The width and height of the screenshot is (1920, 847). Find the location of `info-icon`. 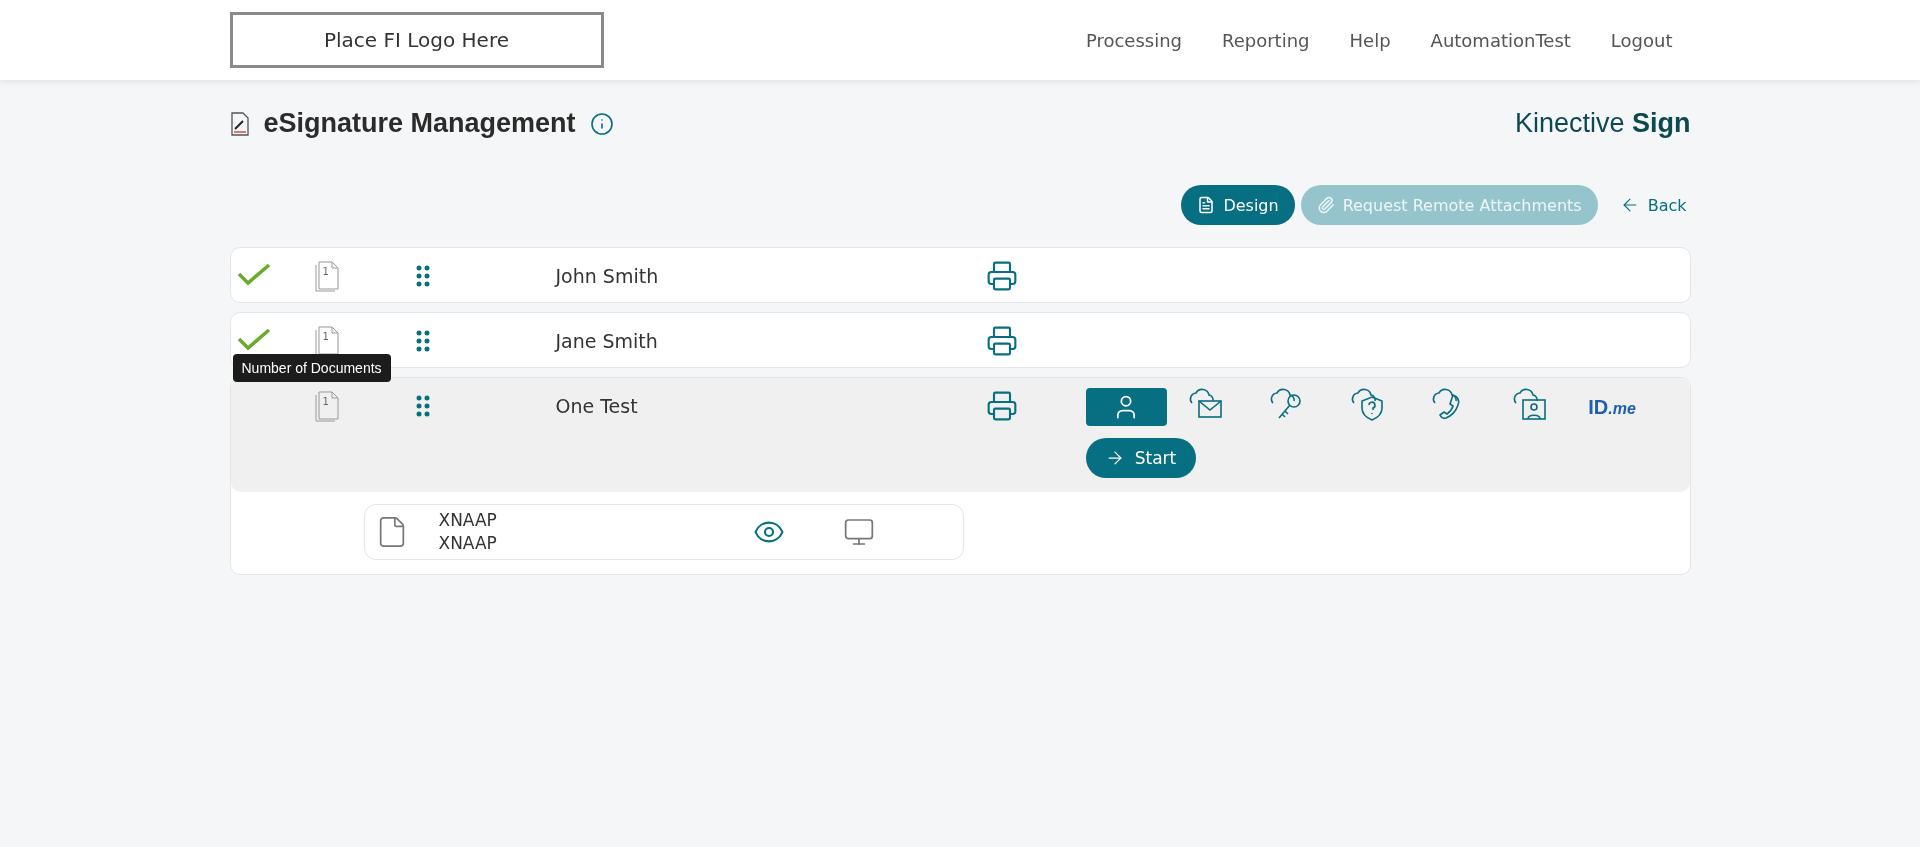

info-icon is located at coordinates (601, 123).